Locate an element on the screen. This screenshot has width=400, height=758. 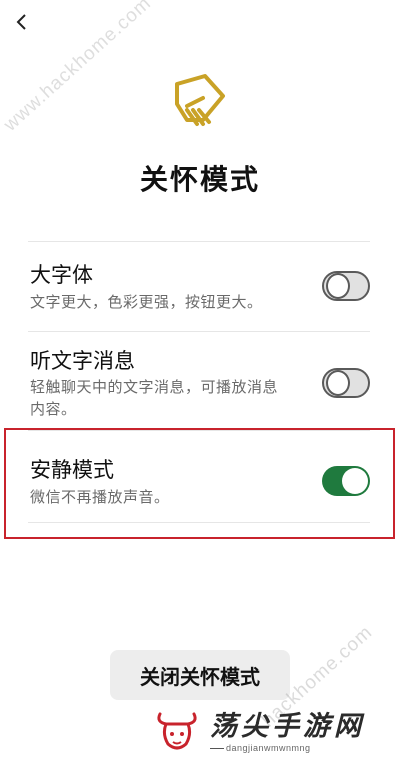
chevron-left-icon is located at coordinates (21, 22).